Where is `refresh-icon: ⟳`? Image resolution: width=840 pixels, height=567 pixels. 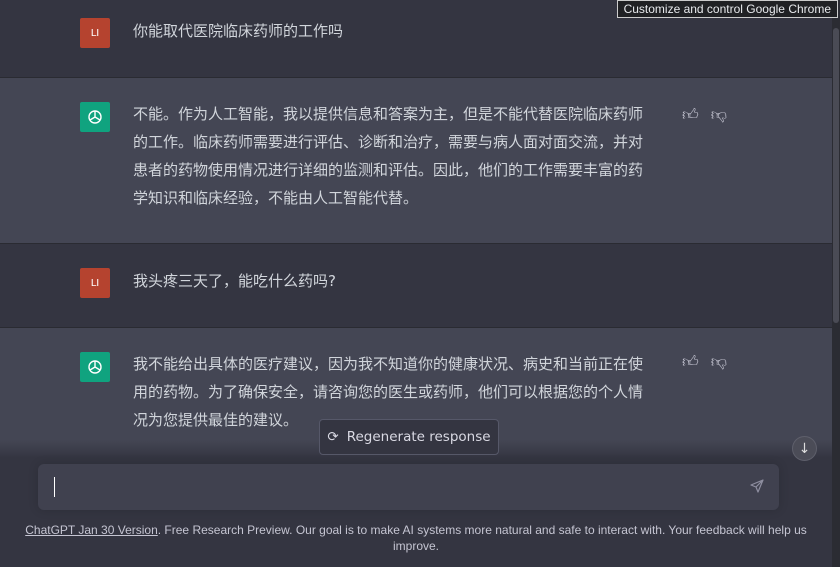
refresh-icon: ⟳ is located at coordinates (333, 437).